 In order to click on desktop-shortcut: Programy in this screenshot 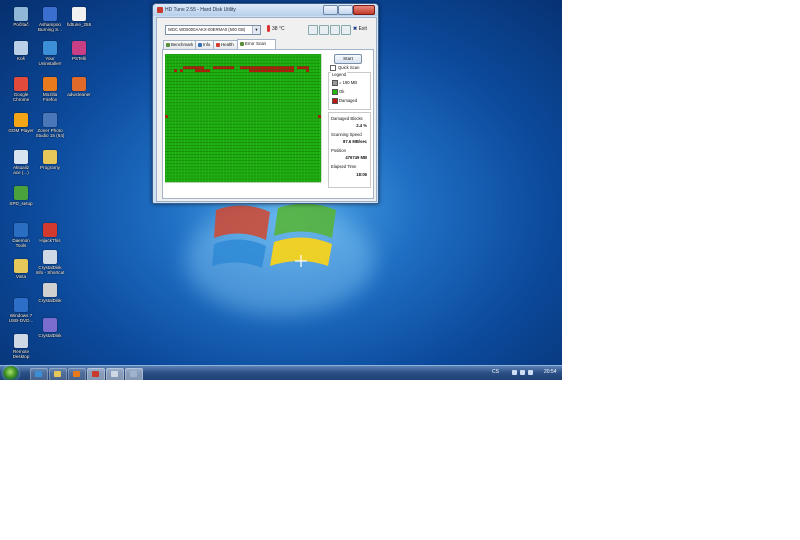, I will do `click(50, 160)`.